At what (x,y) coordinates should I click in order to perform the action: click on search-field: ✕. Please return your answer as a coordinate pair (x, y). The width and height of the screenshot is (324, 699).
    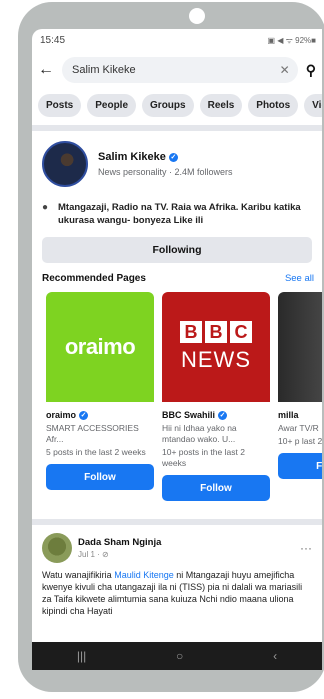
    Looking at the image, I should click on (180, 70).